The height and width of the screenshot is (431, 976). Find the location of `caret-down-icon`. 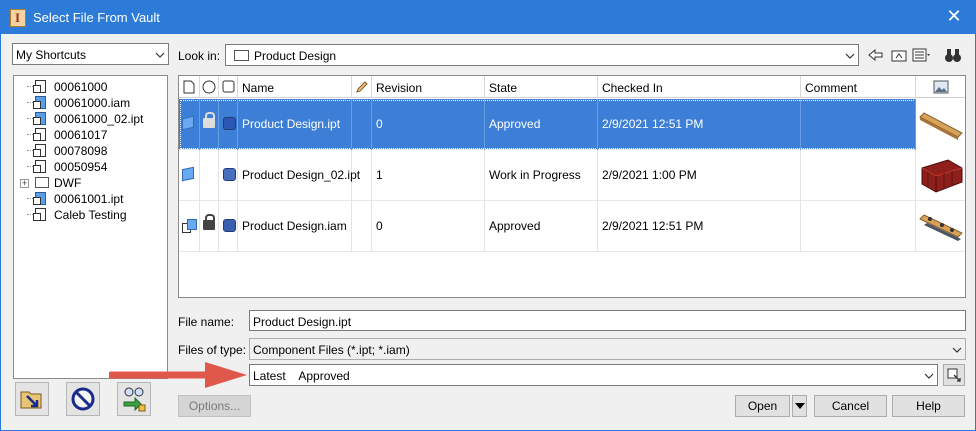

caret-down-icon is located at coordinates (800, 406).